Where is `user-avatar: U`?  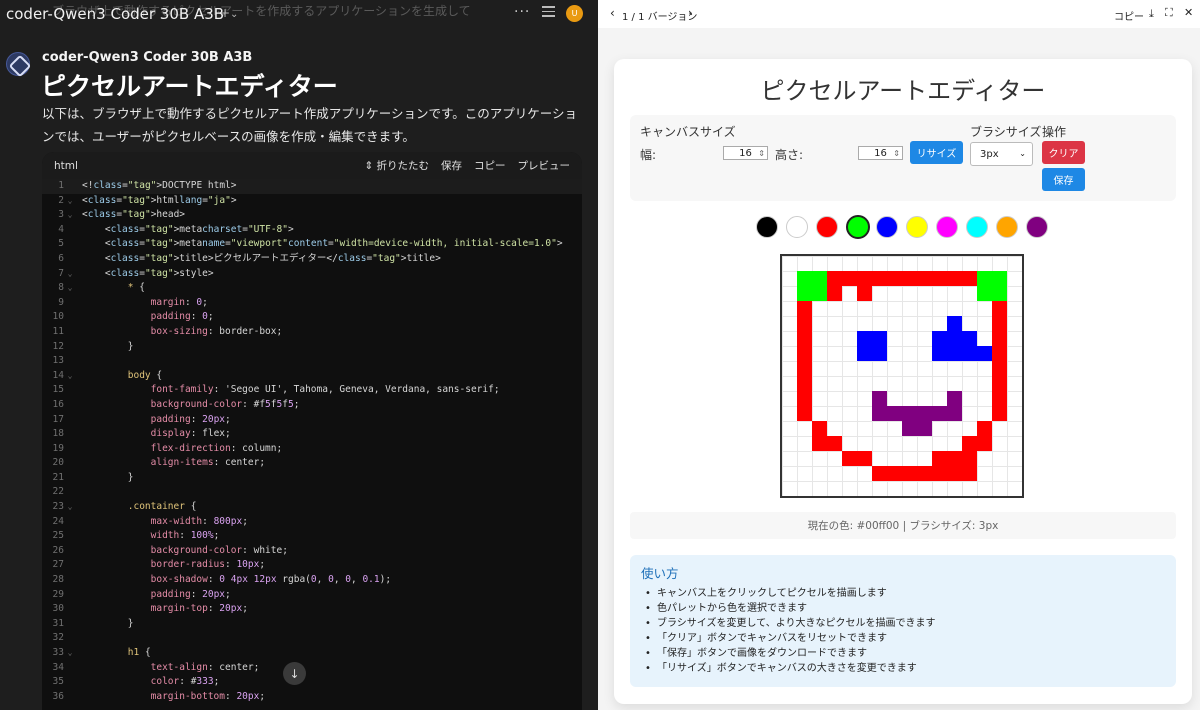 user-avatar: U is located at coordinates (574, 13).